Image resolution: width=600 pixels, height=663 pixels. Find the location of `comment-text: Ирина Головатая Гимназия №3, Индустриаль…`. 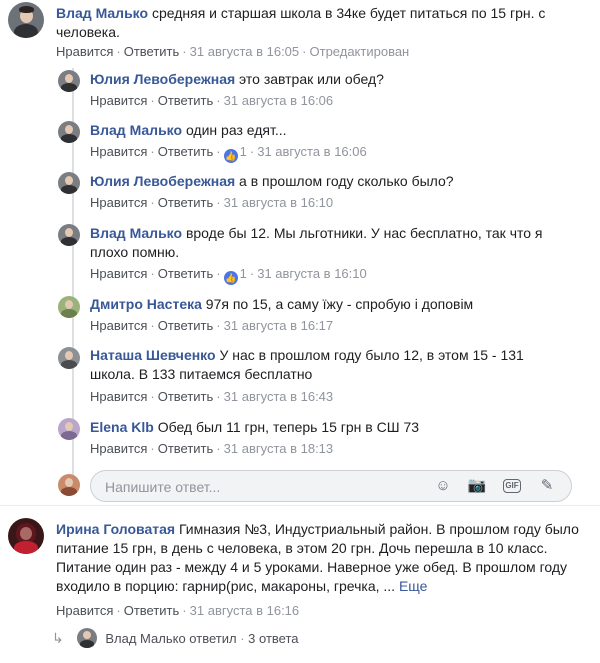

comment-text: Ирина Головатая Гимназия №3, Индустриаль… is located at coordinates (321, 558).